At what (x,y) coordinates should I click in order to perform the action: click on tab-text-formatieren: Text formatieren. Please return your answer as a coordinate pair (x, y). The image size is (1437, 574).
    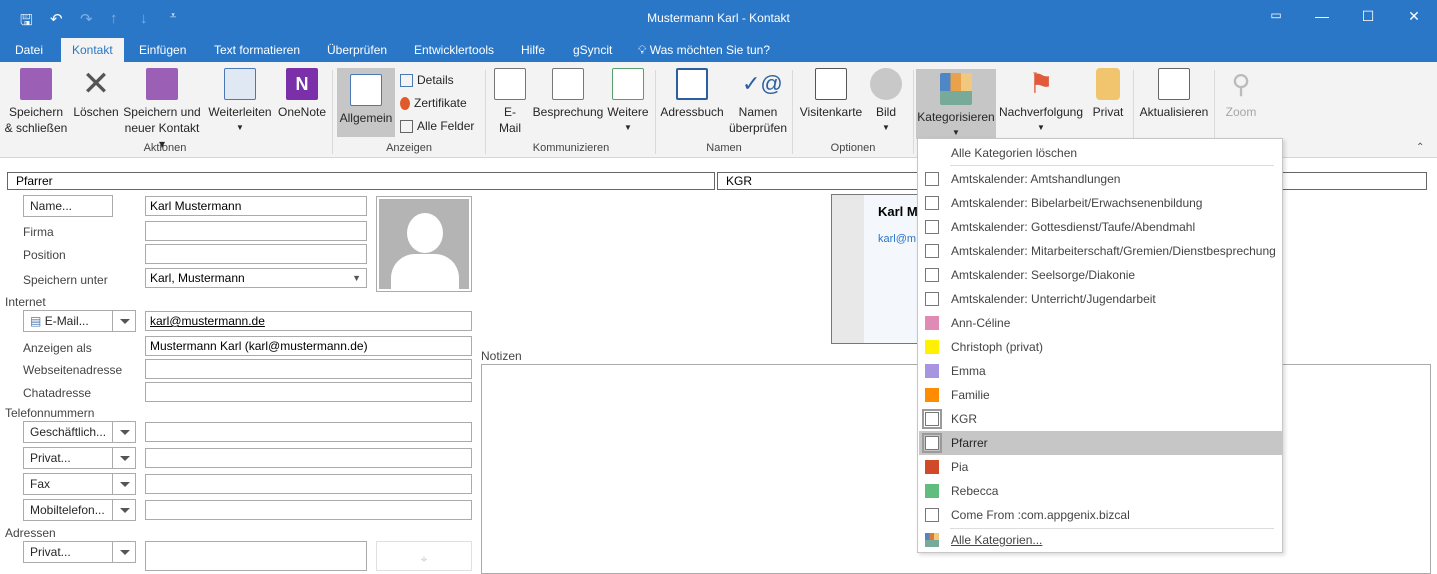
    Looking at the image, I should click on (257, 50).